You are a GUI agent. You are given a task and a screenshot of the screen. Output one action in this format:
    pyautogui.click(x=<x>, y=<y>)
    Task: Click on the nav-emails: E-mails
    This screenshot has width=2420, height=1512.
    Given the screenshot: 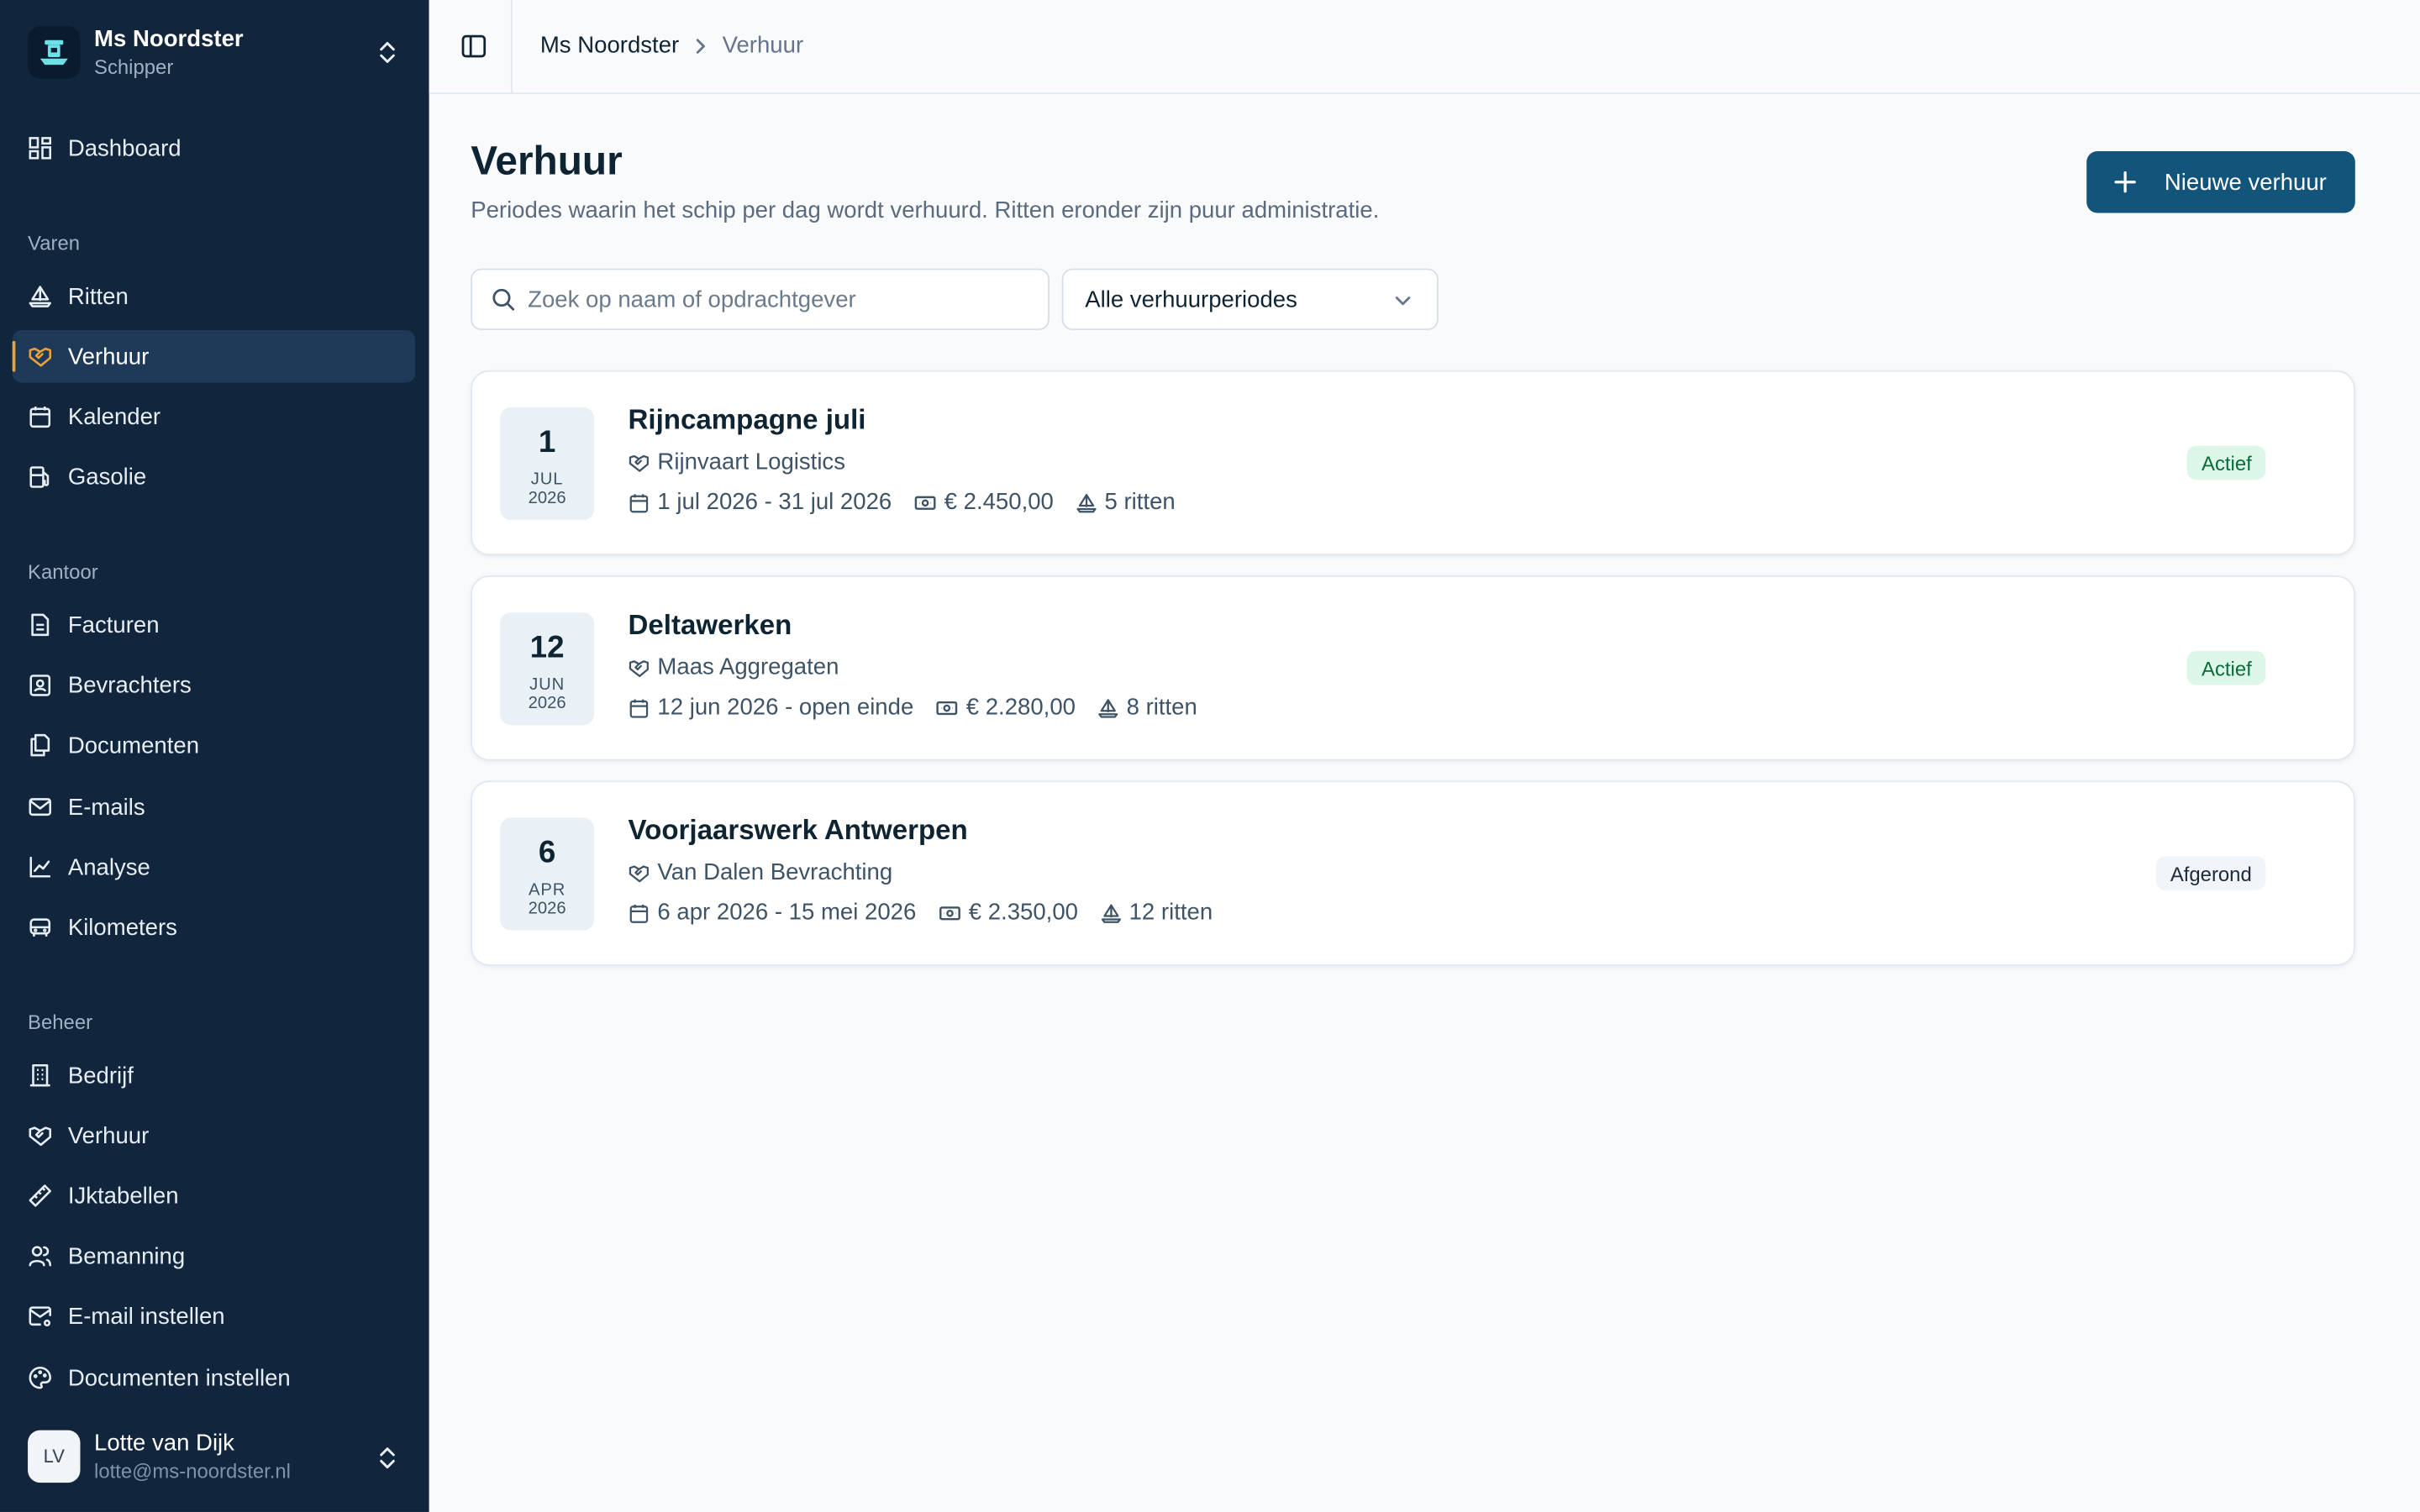 What is the action you would take?
    pyautogui.click(x=214, y=806)
    